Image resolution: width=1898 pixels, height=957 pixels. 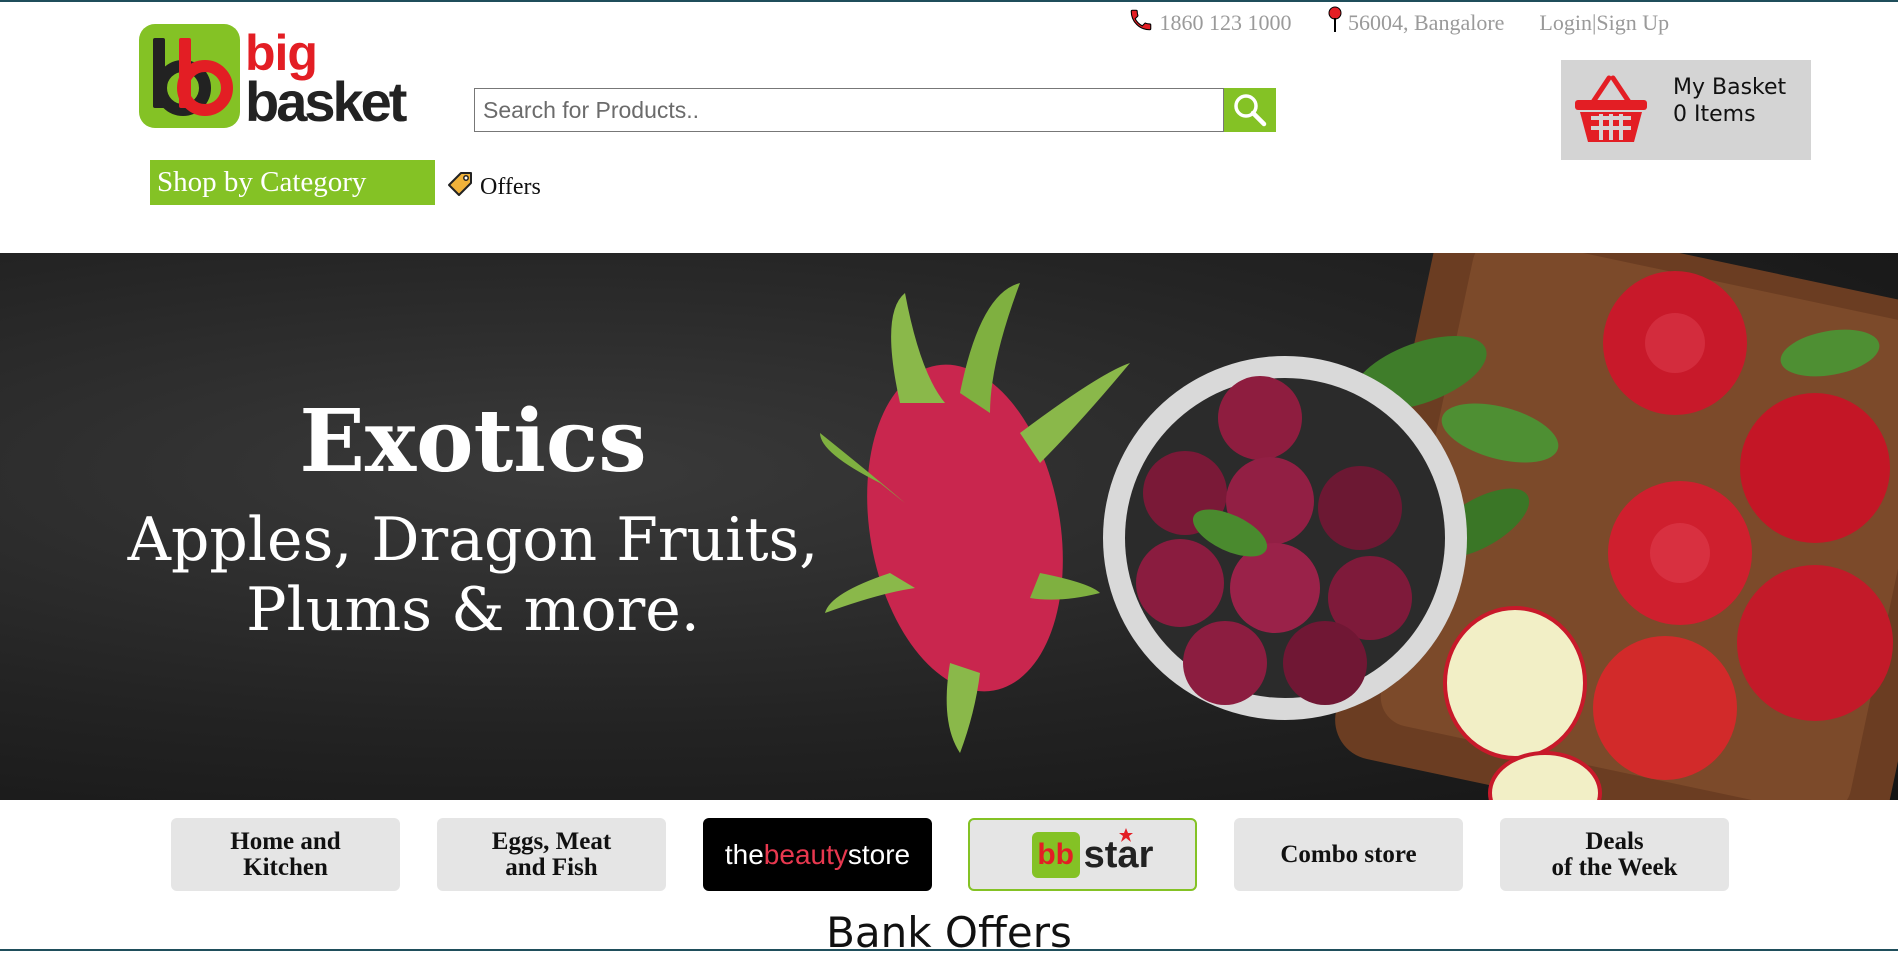 I want to click on tile-label: Deals of the Week, so click(x=1614, y=854).